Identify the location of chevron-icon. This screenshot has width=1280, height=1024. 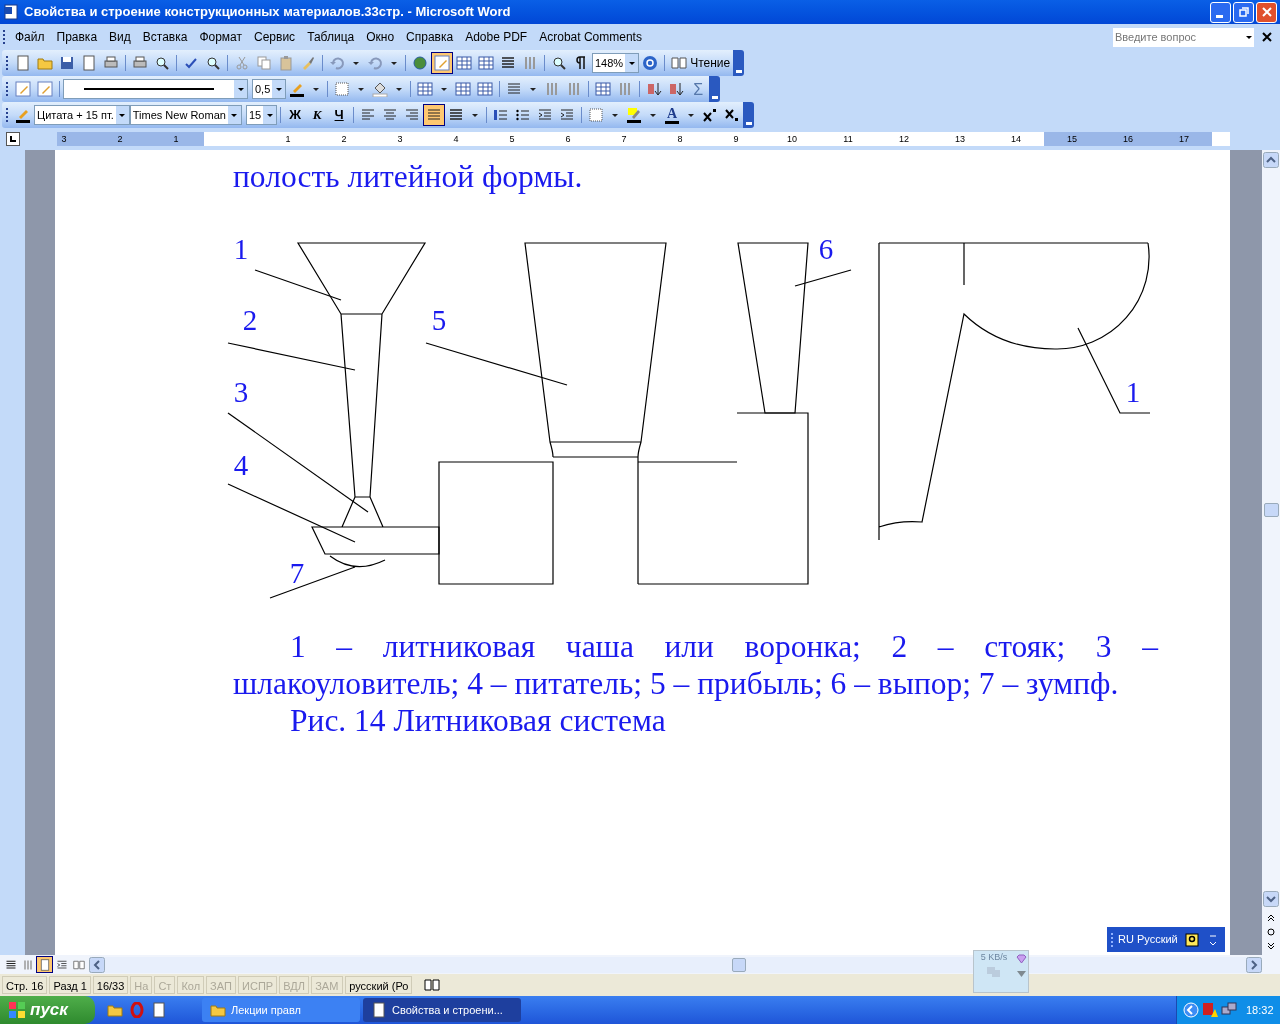
(1191, 1010).